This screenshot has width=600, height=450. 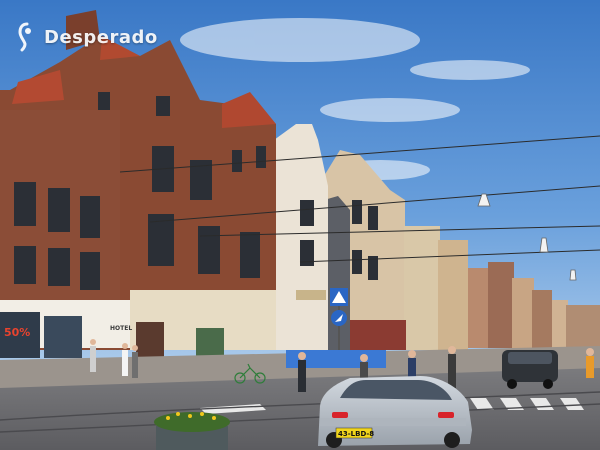 I want to click on watermark-text: Desperado, so click(x=101, y=37).